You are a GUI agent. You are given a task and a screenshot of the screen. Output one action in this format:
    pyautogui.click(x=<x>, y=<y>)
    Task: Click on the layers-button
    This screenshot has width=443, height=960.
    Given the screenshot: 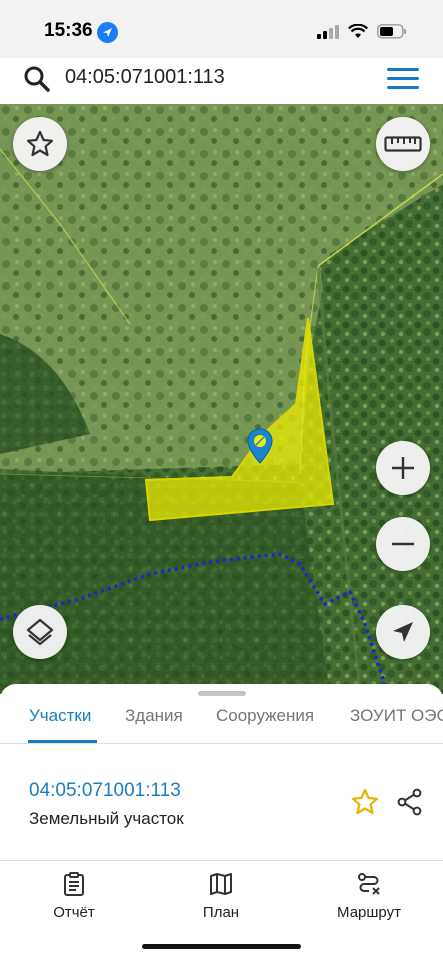 What is the action you would take?
    pyautogui.click(x=40, y=632)
    